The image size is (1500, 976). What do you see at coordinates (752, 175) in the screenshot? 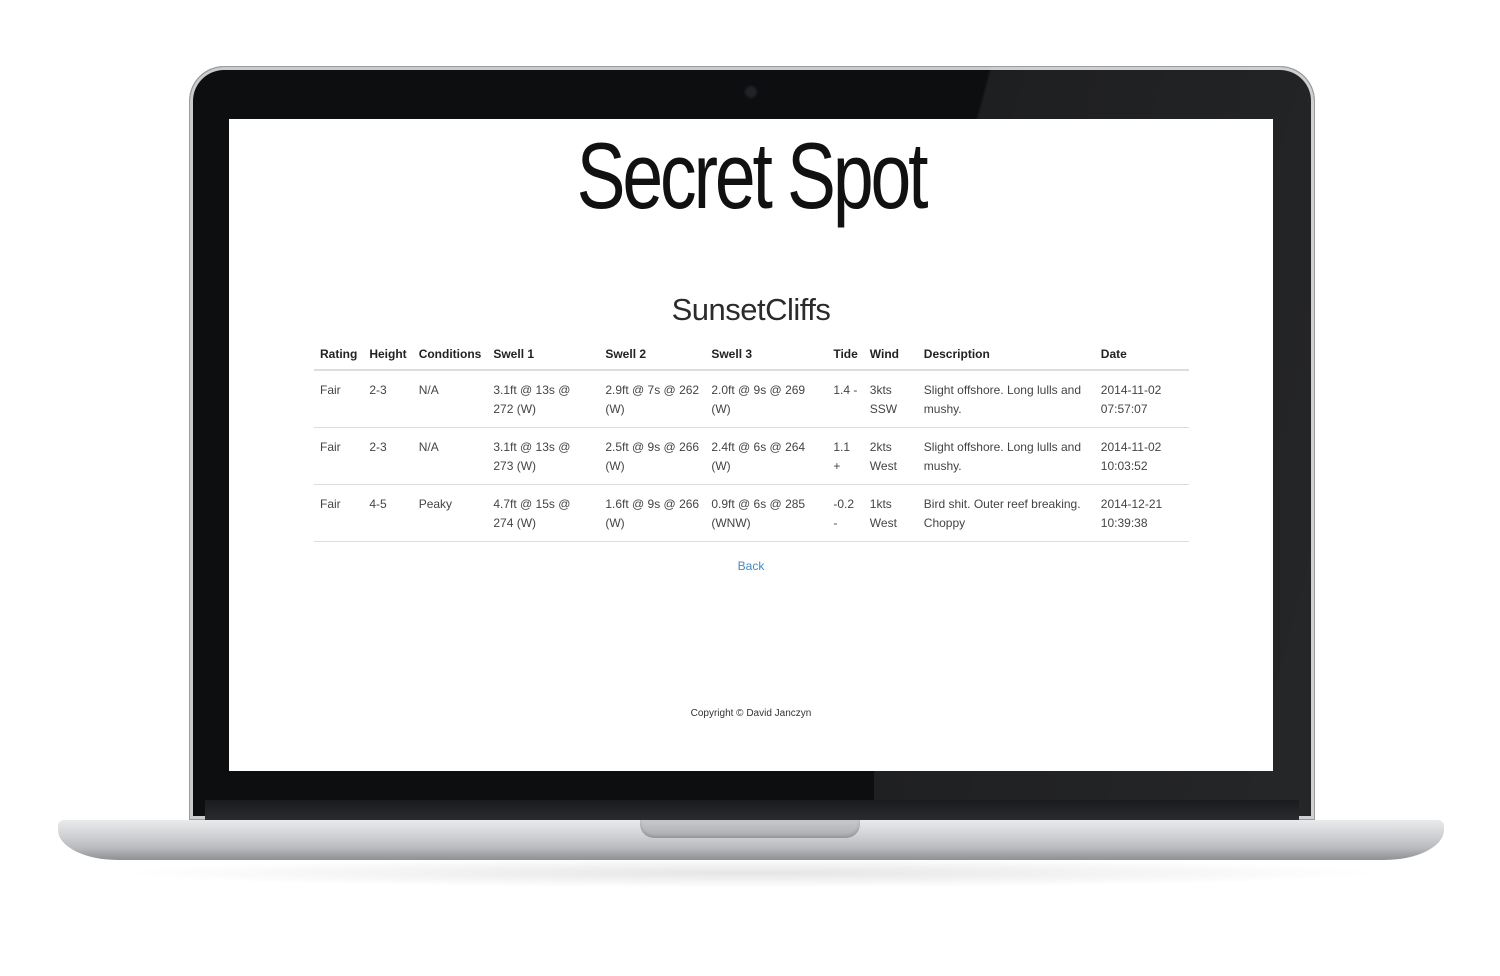
I see `site-title: Secret Spot` at bounding box center [752, 175].